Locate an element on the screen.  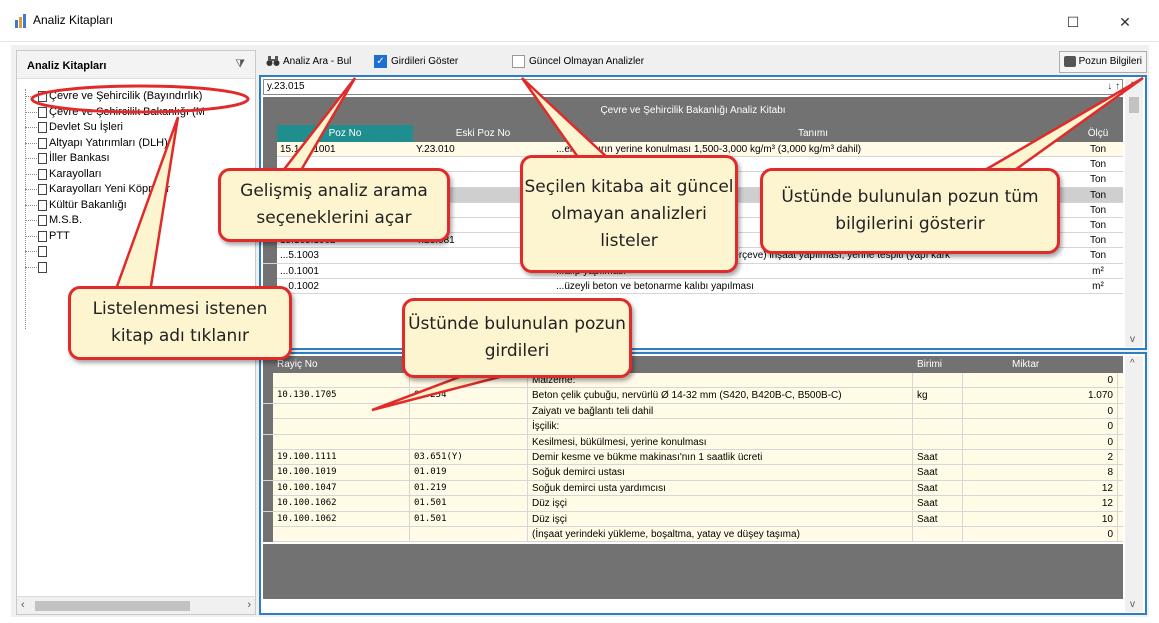
arrow-up-down-icon: ↓ ↑ is located at coordinates (1113, 87).